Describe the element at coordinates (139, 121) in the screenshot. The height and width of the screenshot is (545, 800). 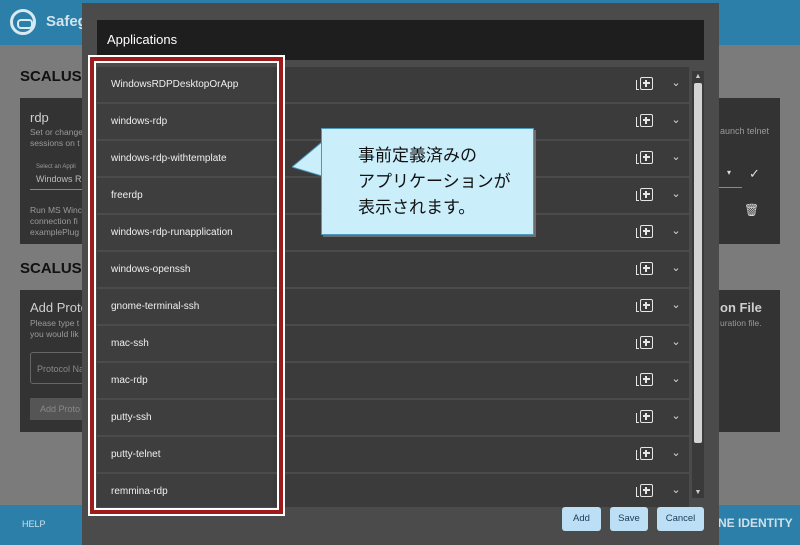
I see `application-name: windows-rdp` at that location.